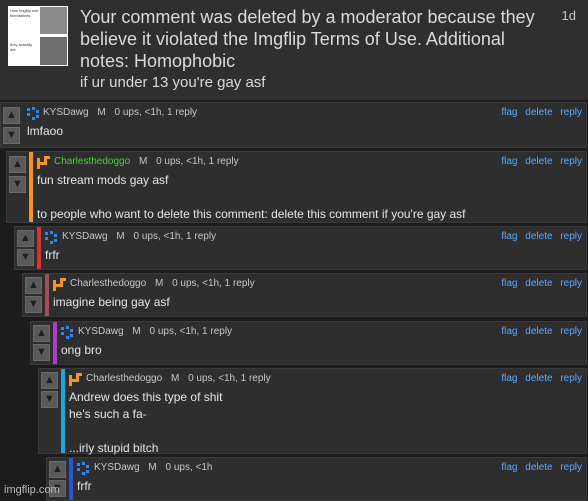  What do you see at coordinates (189, 467) in the screenshot?
I see `comment-stats: 0 ups, <1h` at bounding box center [189, 467].